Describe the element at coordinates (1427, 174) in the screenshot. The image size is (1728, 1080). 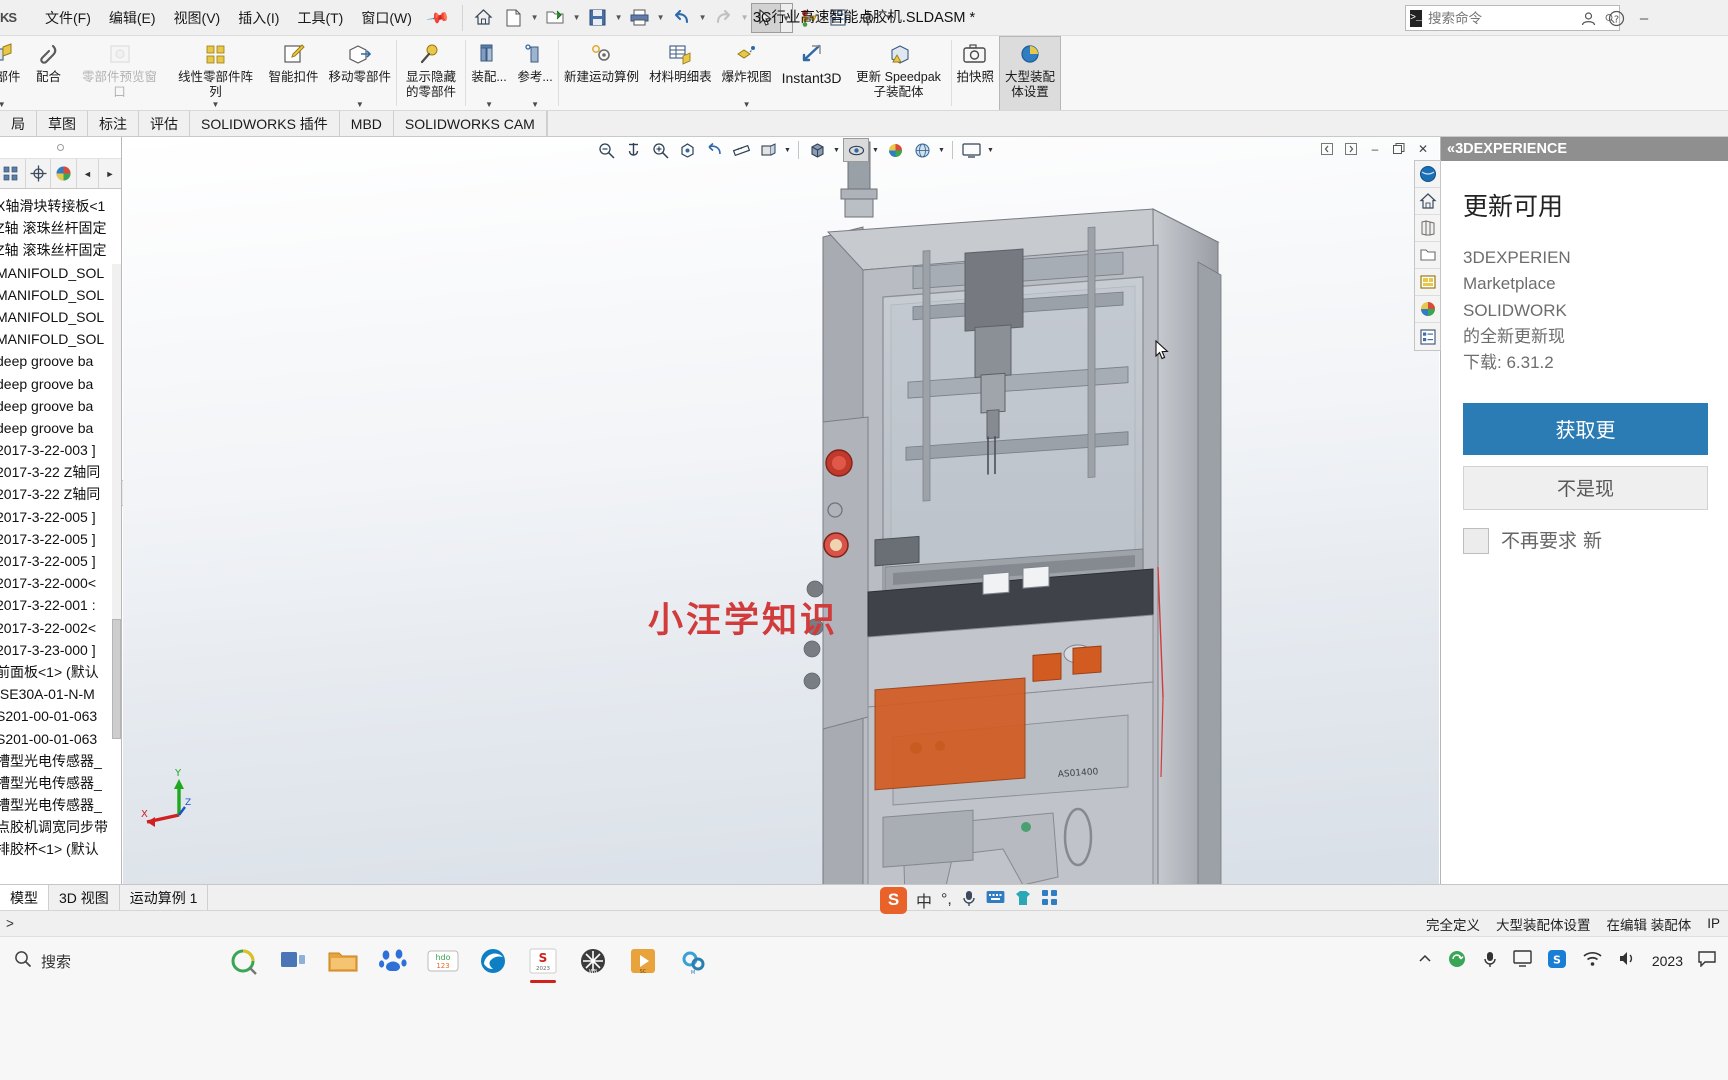
I see `3dexperience-icon` at that location.